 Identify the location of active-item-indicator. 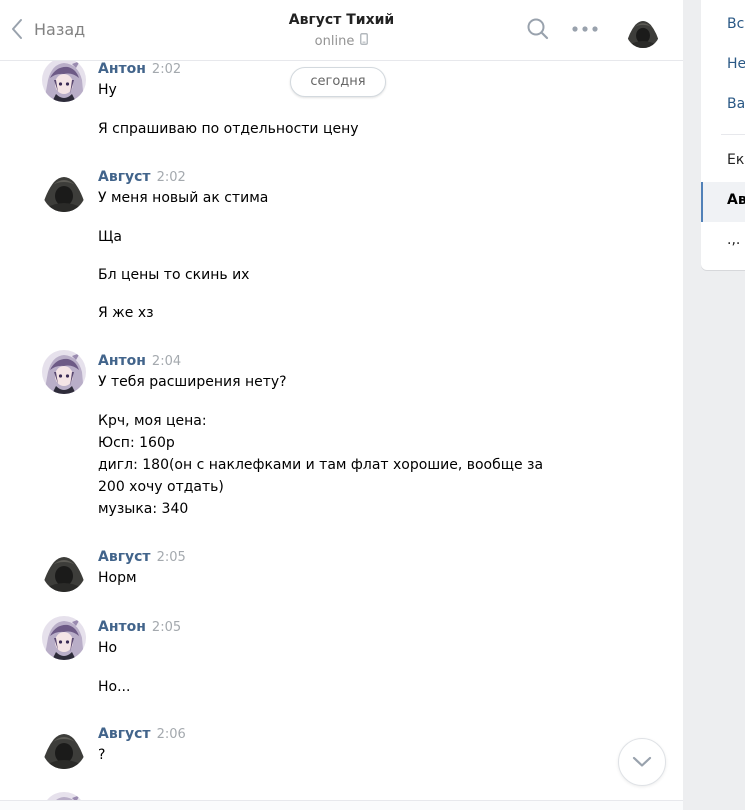
(702, 202).